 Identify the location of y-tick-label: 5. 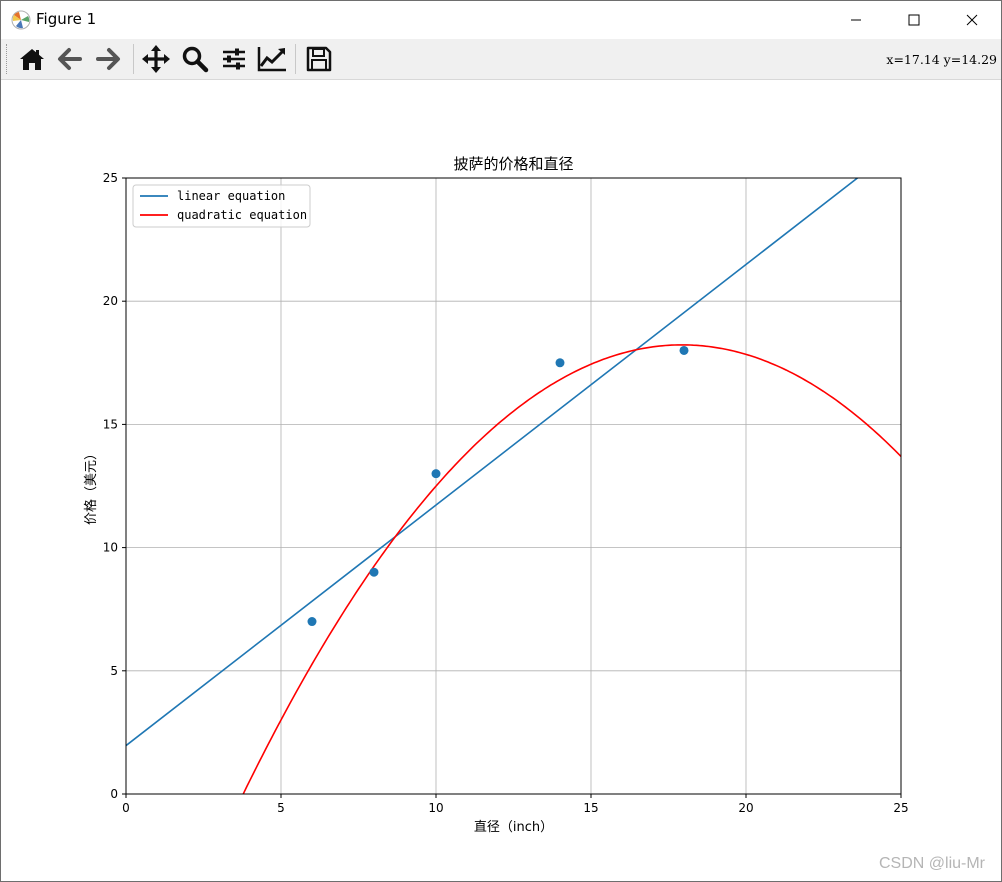
(114, 671).